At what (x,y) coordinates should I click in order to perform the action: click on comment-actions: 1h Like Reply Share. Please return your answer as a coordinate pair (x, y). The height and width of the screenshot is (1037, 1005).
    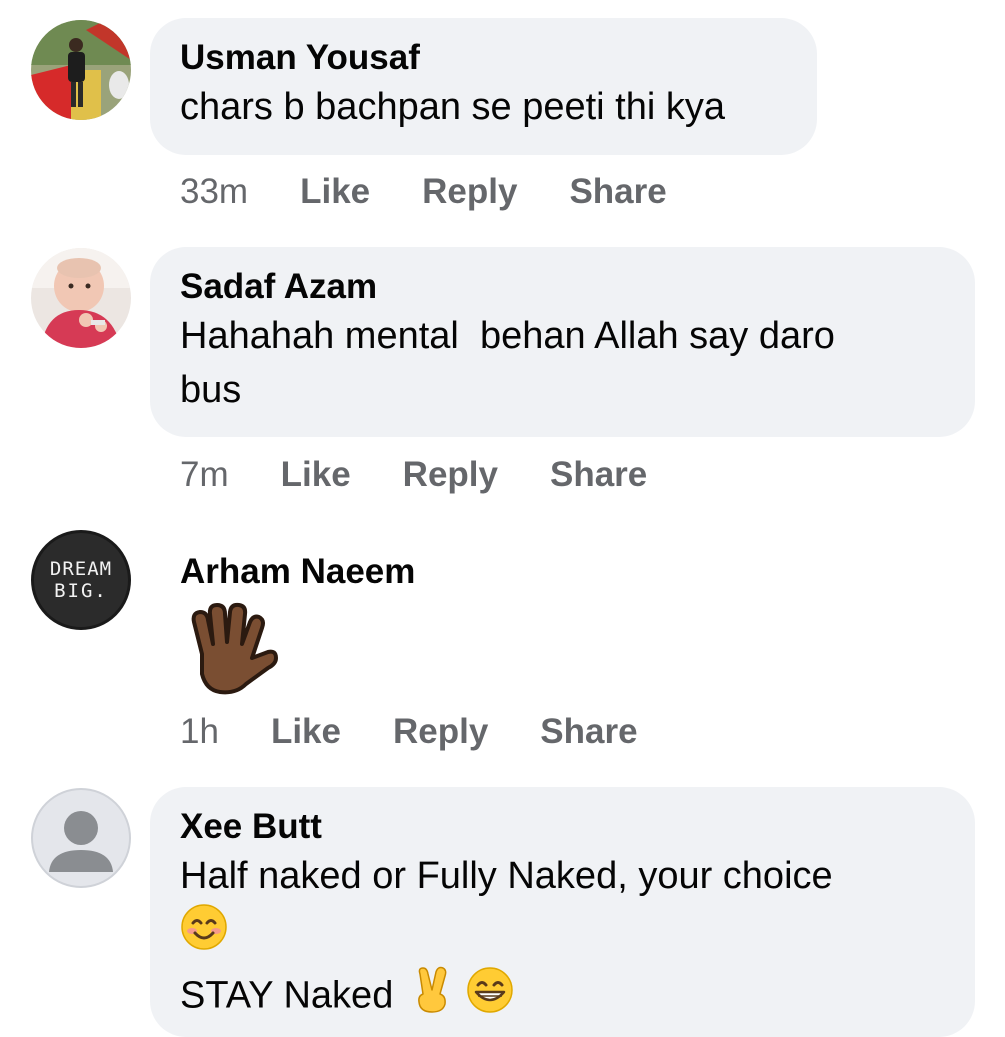
    Looking at the image, I should click on (435, 732).